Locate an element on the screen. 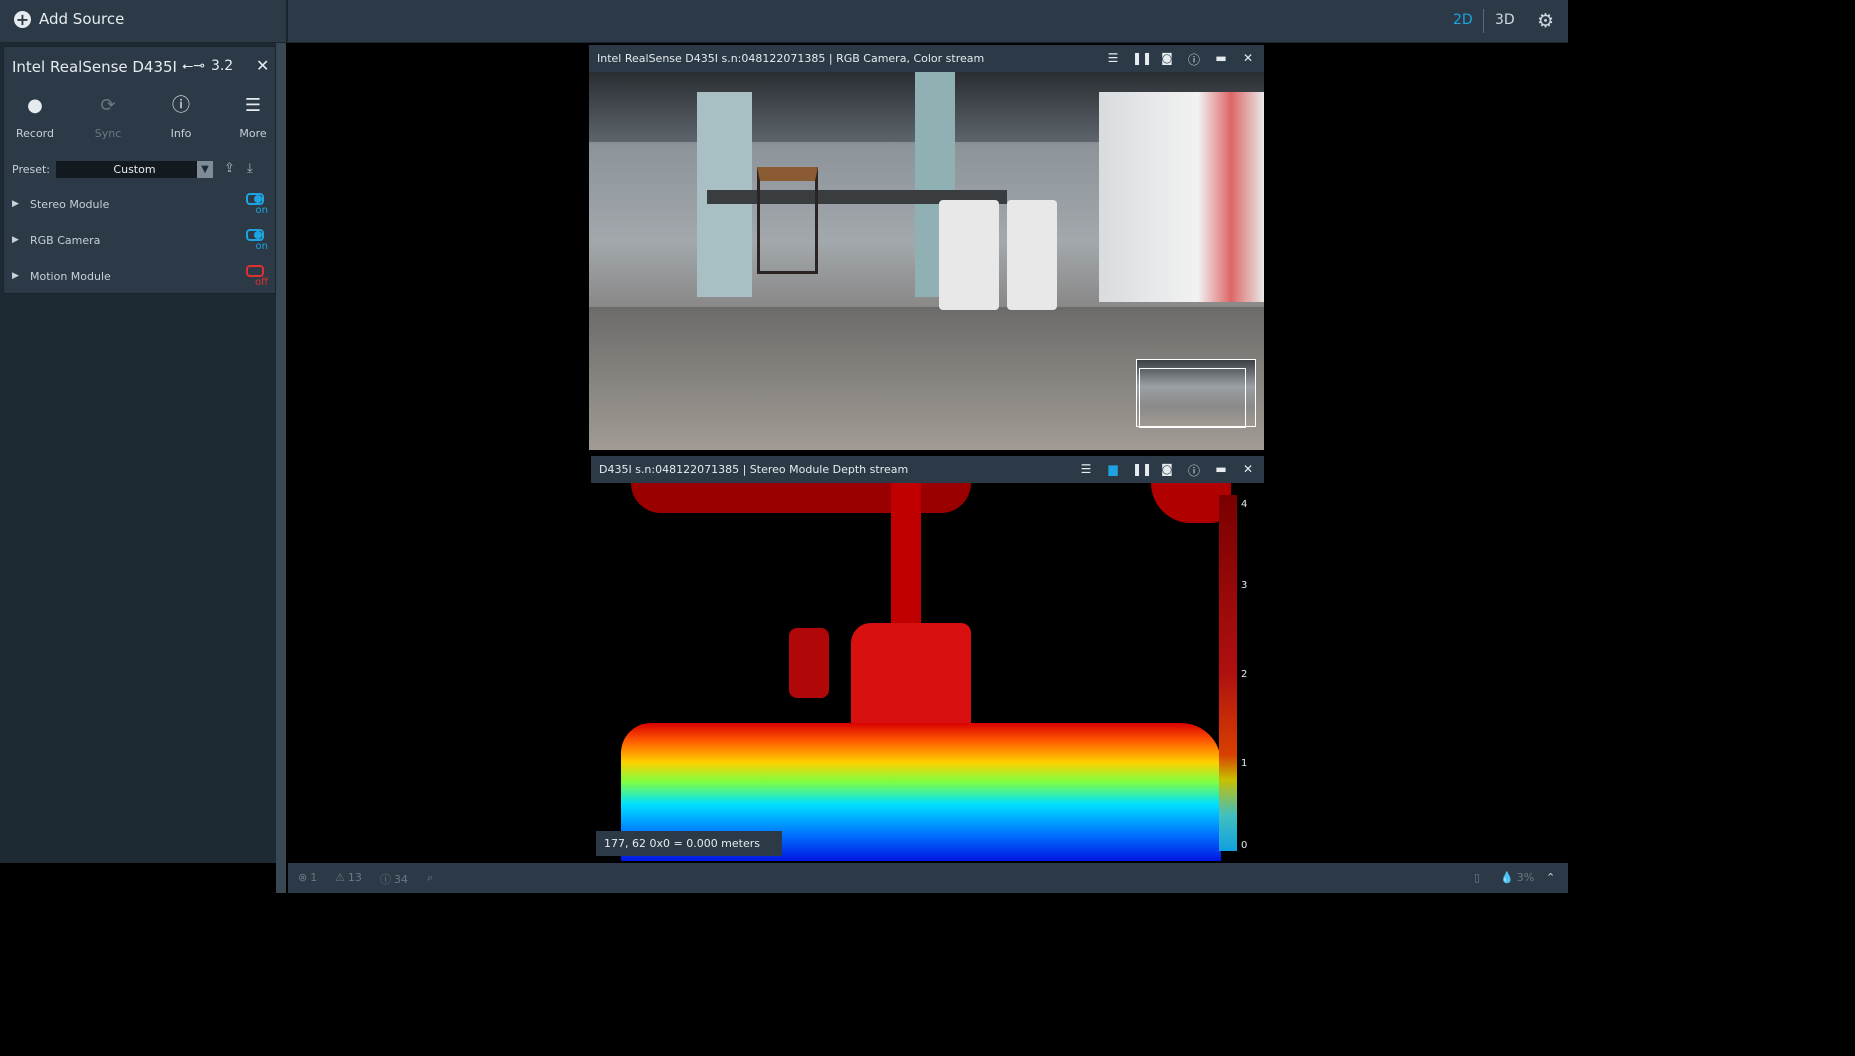 Image resolution: width=1855 pixels, height=1056 pixels. module-stereo: ▶ Stereo Module on is located at coordinates (142, 208).